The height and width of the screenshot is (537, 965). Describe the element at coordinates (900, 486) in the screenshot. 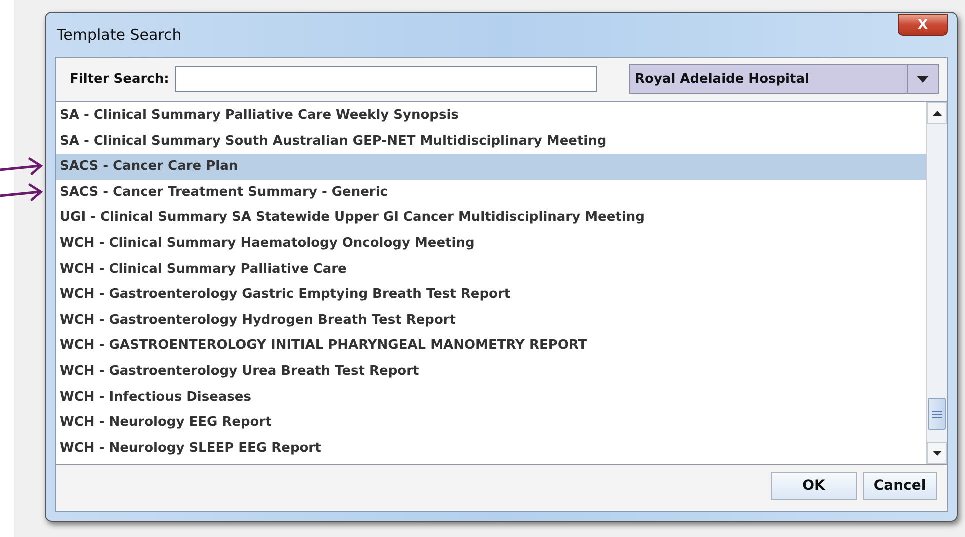

I see `cancel-button: Cancel` at that location.